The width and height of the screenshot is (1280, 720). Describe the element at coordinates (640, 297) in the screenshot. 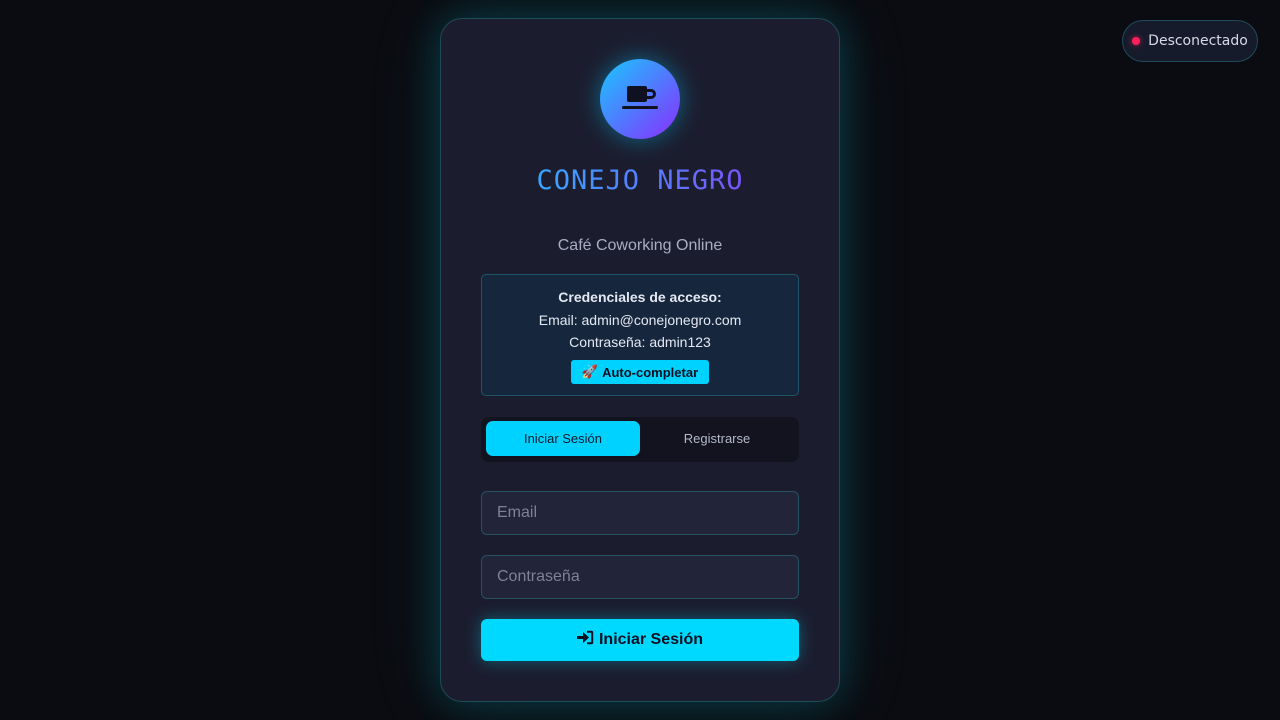

I see `credentials-title: Credenciales de acceso:` at that location.